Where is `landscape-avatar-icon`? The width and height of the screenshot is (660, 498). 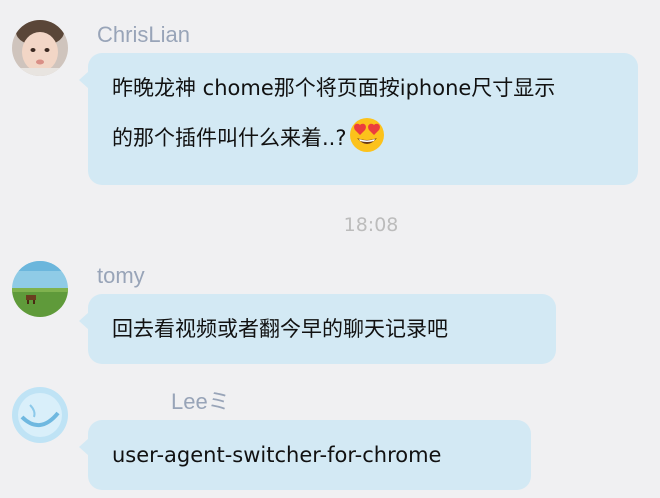 landscape-avatar-icon is located at coordinates (40, 289).